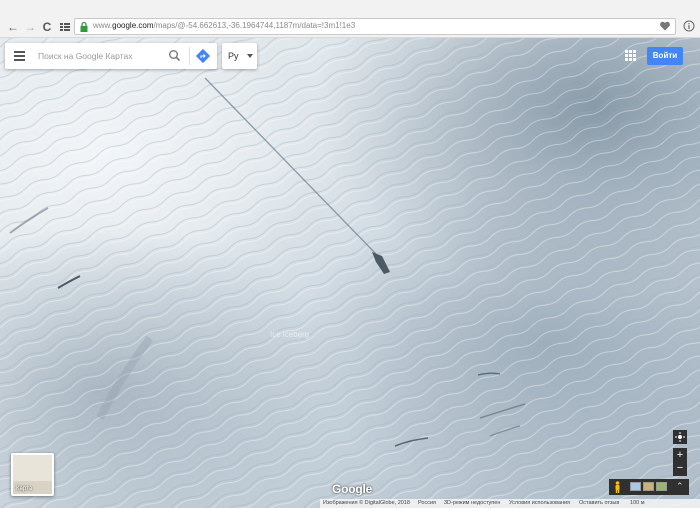  What do you see at coordinates (665, 26) in the screenshot?
I see `heart-icon` at bounding box center [665, 26].